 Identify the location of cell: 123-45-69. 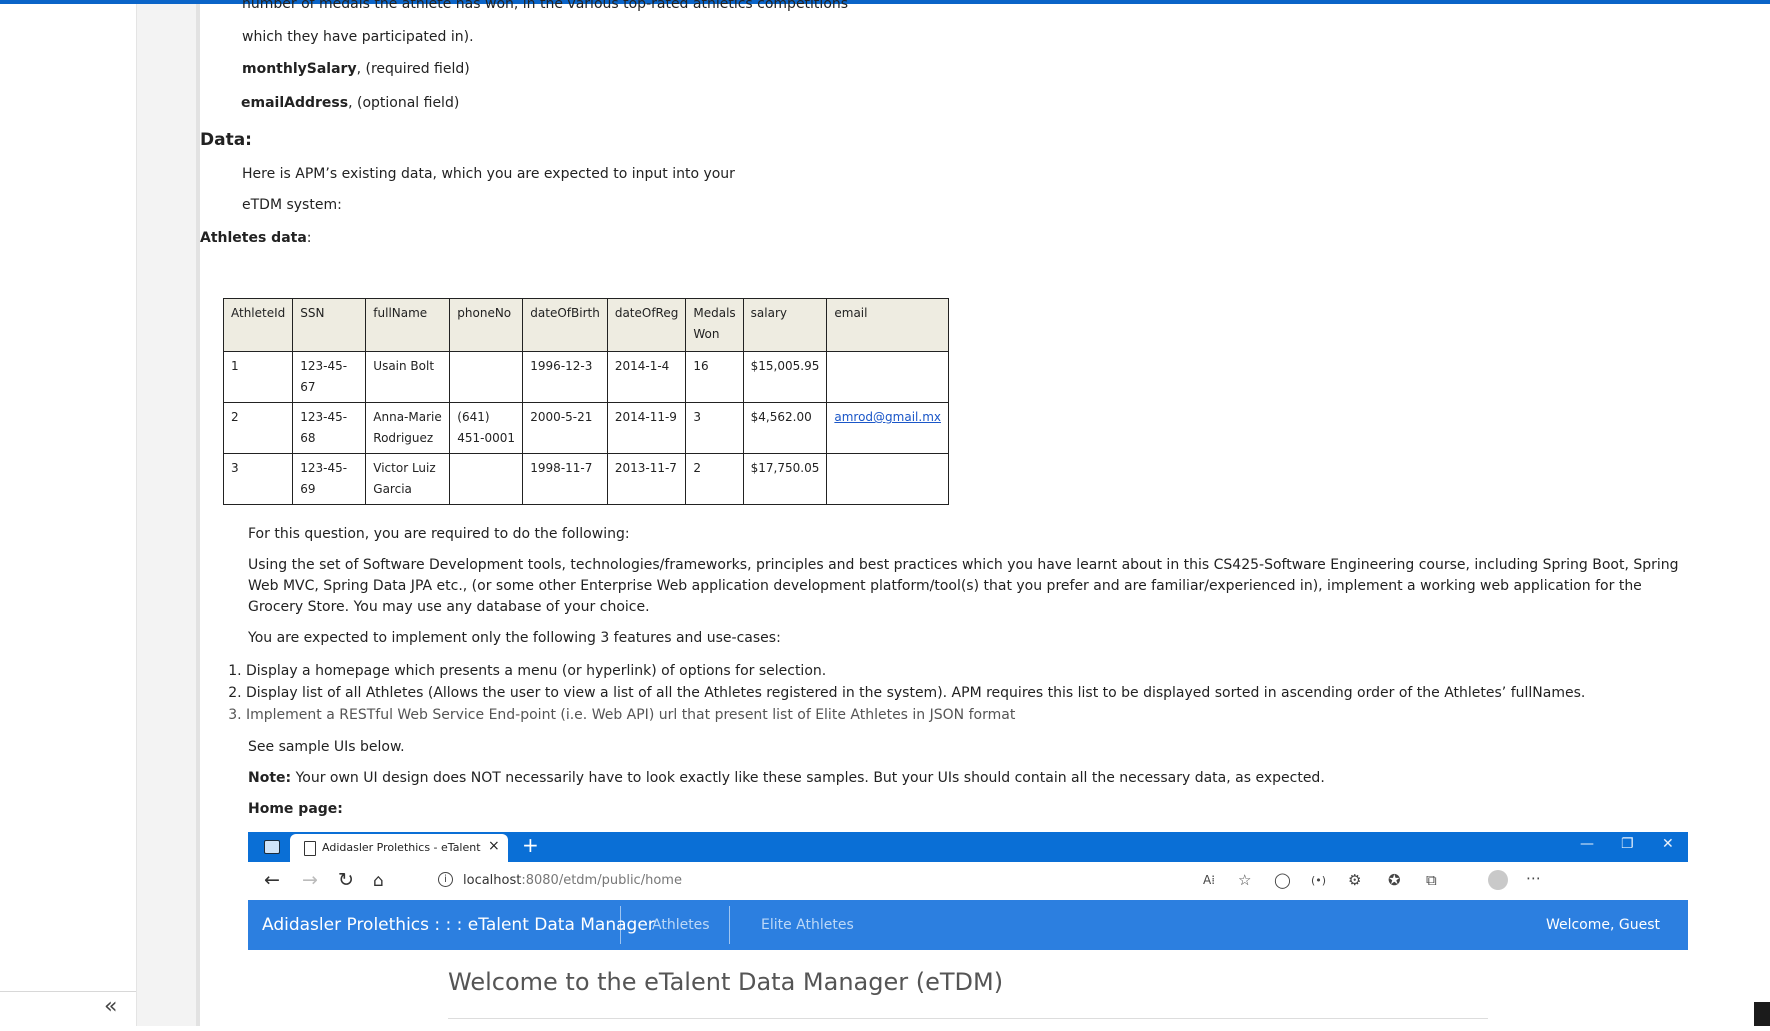
(329, 479).